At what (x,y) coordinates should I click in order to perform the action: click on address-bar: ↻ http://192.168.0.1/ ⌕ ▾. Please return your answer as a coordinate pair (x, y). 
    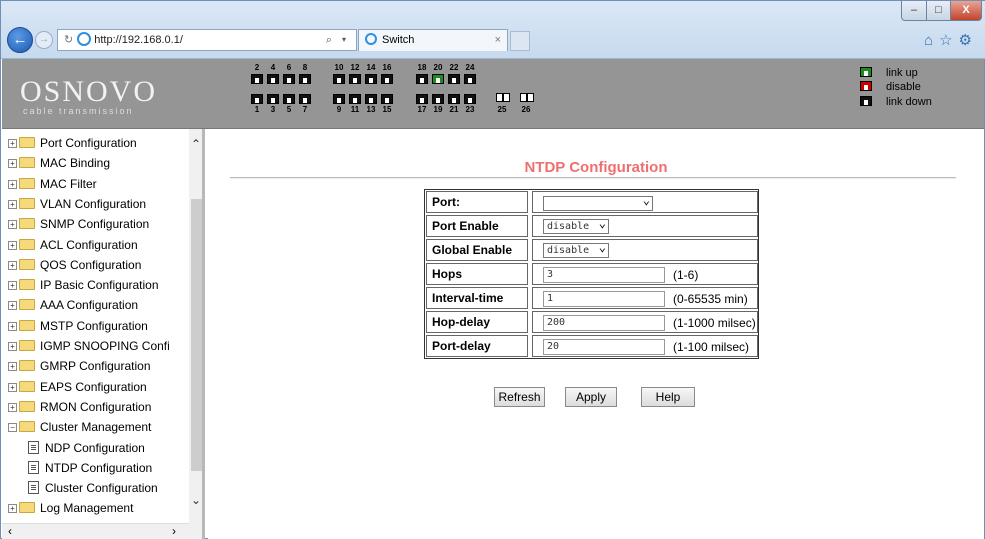
    Looking at the image, I should click on (207, 40).